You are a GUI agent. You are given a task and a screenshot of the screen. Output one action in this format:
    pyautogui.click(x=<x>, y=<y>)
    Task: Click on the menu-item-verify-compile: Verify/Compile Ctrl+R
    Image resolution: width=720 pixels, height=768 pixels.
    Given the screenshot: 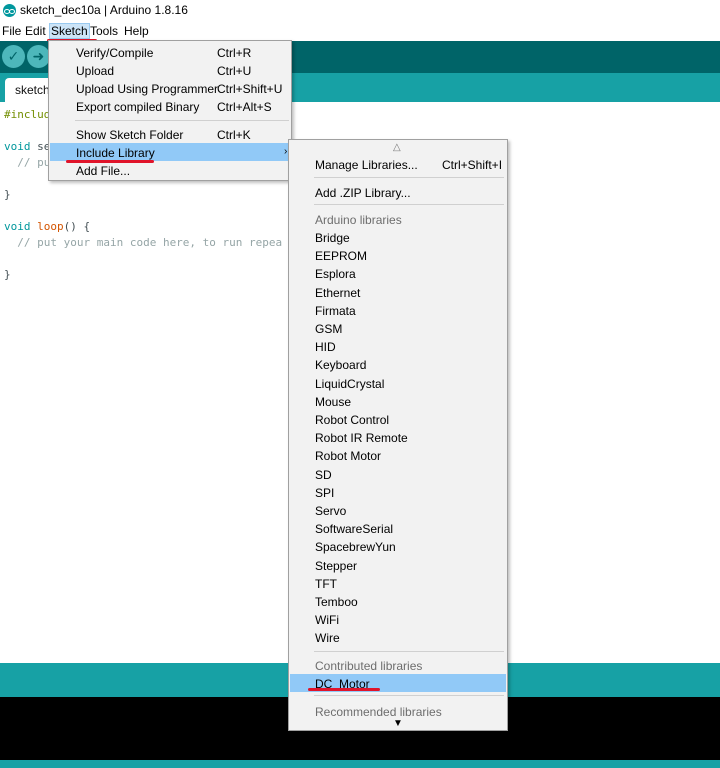 What is the action you would take?
    pyautogui.click(x=170, y=52)
    